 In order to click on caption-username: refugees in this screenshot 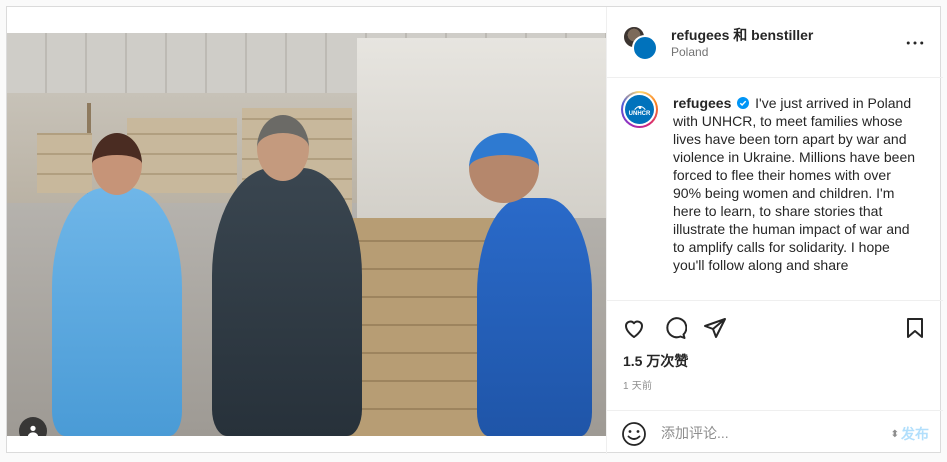, I will do `click(702, 103)`.